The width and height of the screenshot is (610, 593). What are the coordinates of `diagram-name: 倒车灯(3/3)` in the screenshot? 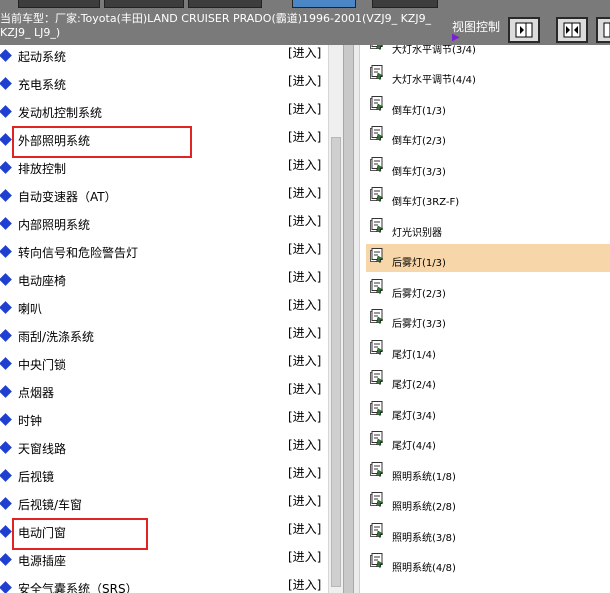 It's located at (419, 170).